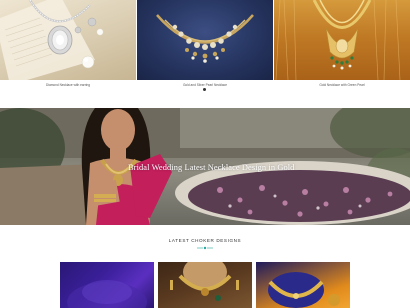  Describe the element at coordinates (52, 40) in the screenshot. I see `diamond-necklace-illustration` at that location.